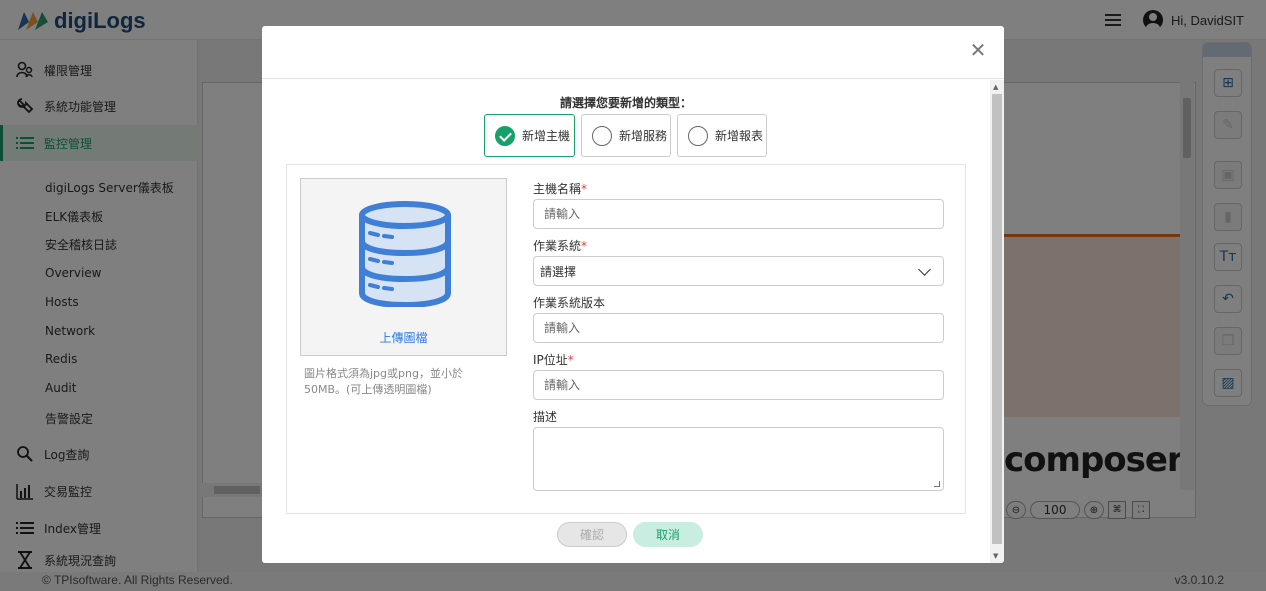 This screenshot has width=1266, height=591. What do you see at coordinates (997, 321) in the screenshot?
I see `modal-scrollbar: ▲ ▼` at bounding box center [997, 321].